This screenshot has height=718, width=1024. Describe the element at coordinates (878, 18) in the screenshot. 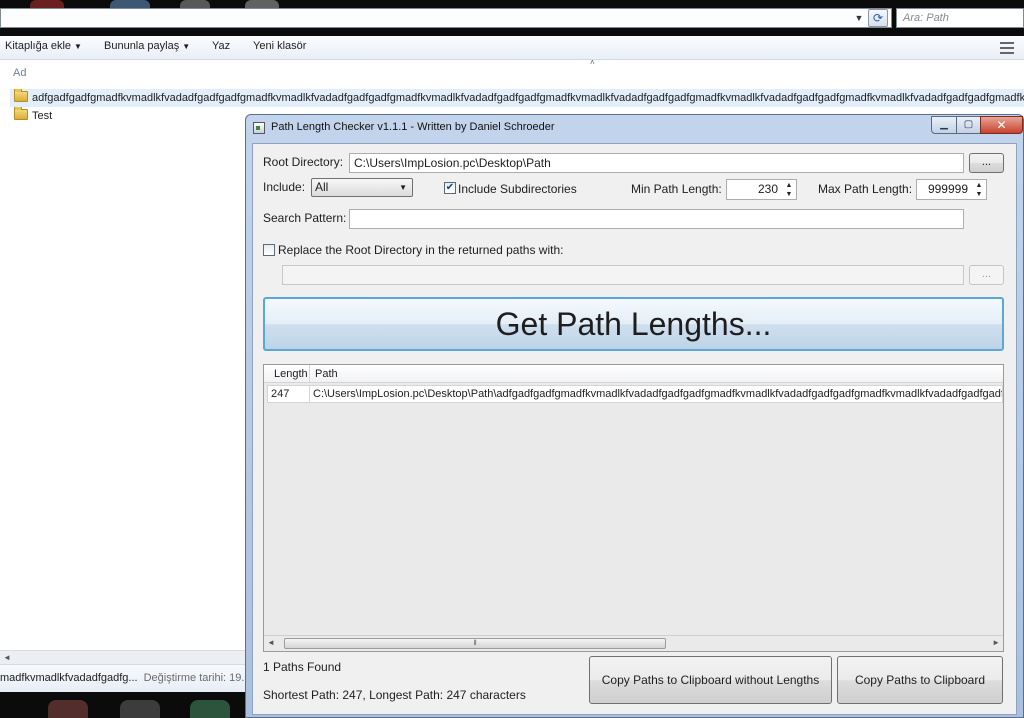

I see `refresh-icon: ⟳` at that location.